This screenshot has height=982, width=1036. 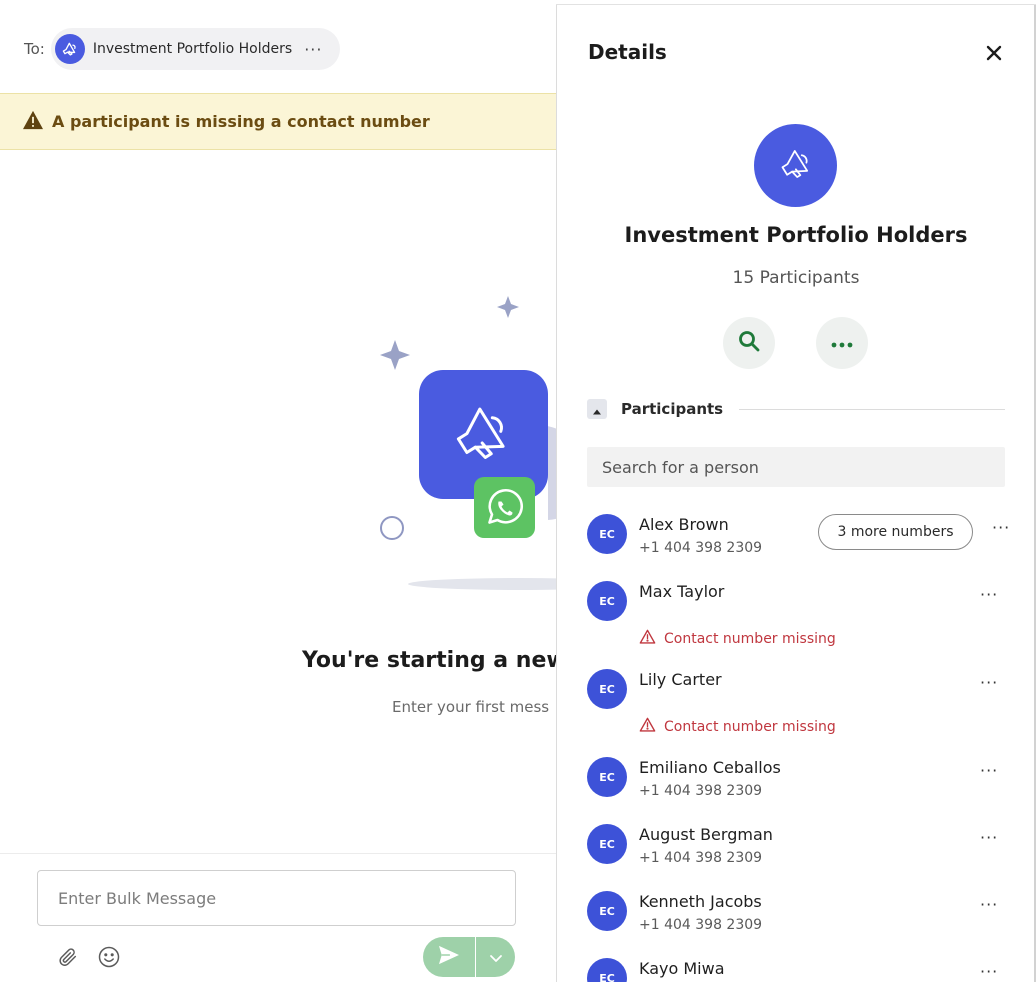 I want to click on participant-name: Alex Brown, so click(x=684, y=524).